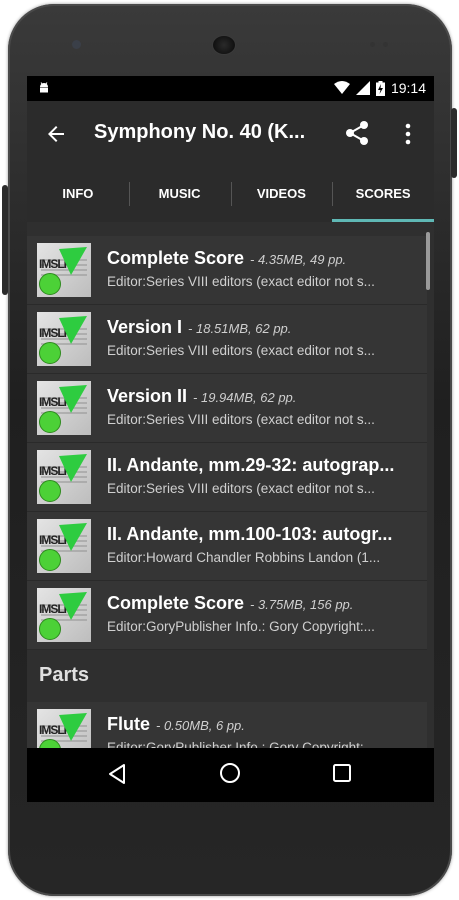 This screenshot has width=459, height=900. Describe the element at coordinates (281, 194) in the screenshot. I see `tab-videos: VIDEOS` at that location.